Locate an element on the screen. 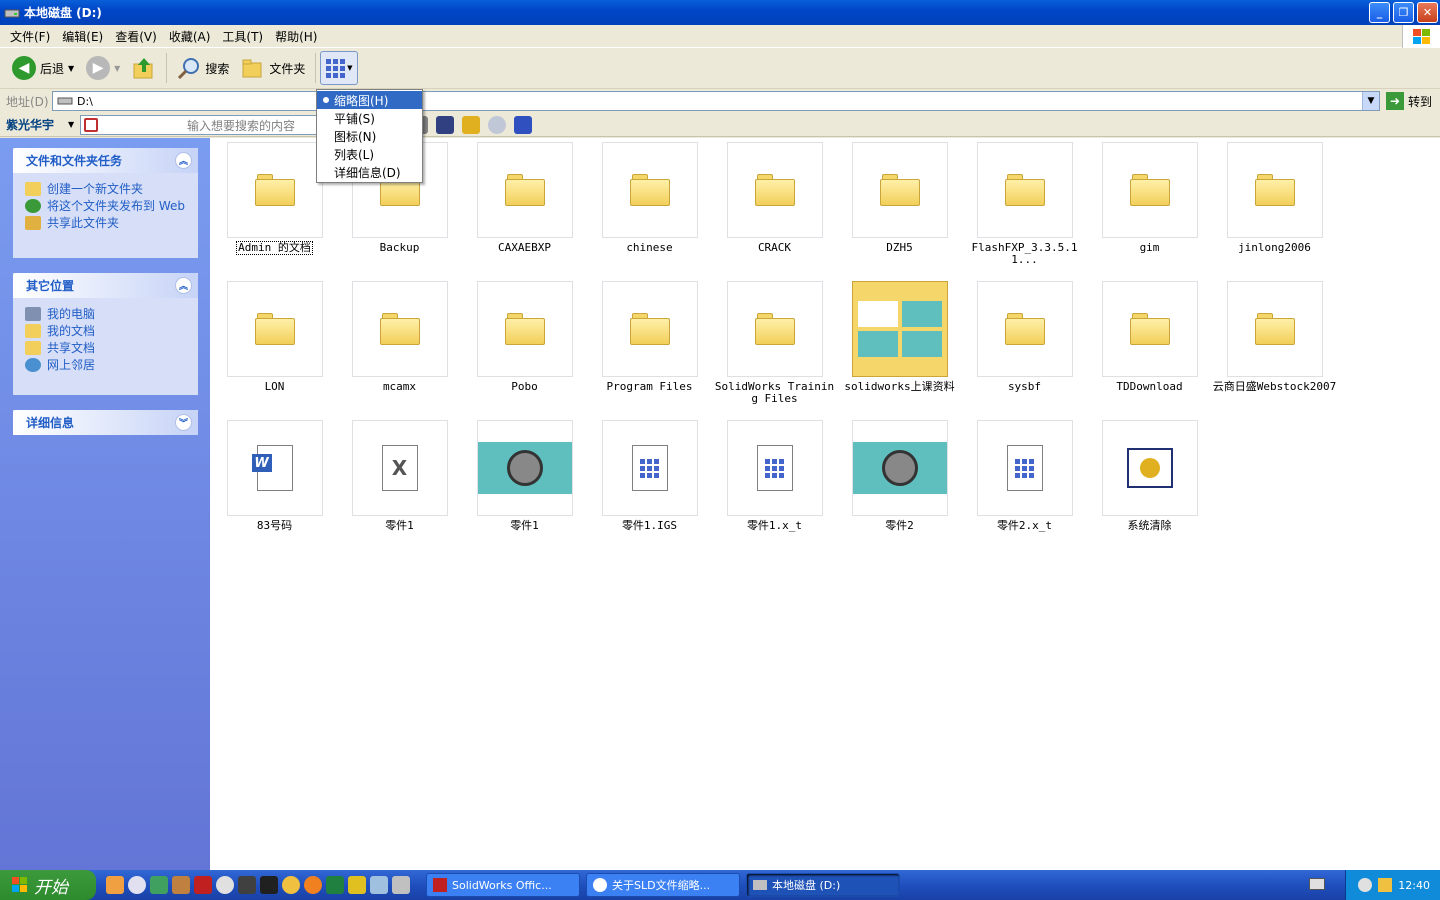 The width and height of the screenshot is (1440, 900). network-places-link: 网上邻居 is located at coordinates (106, 365).